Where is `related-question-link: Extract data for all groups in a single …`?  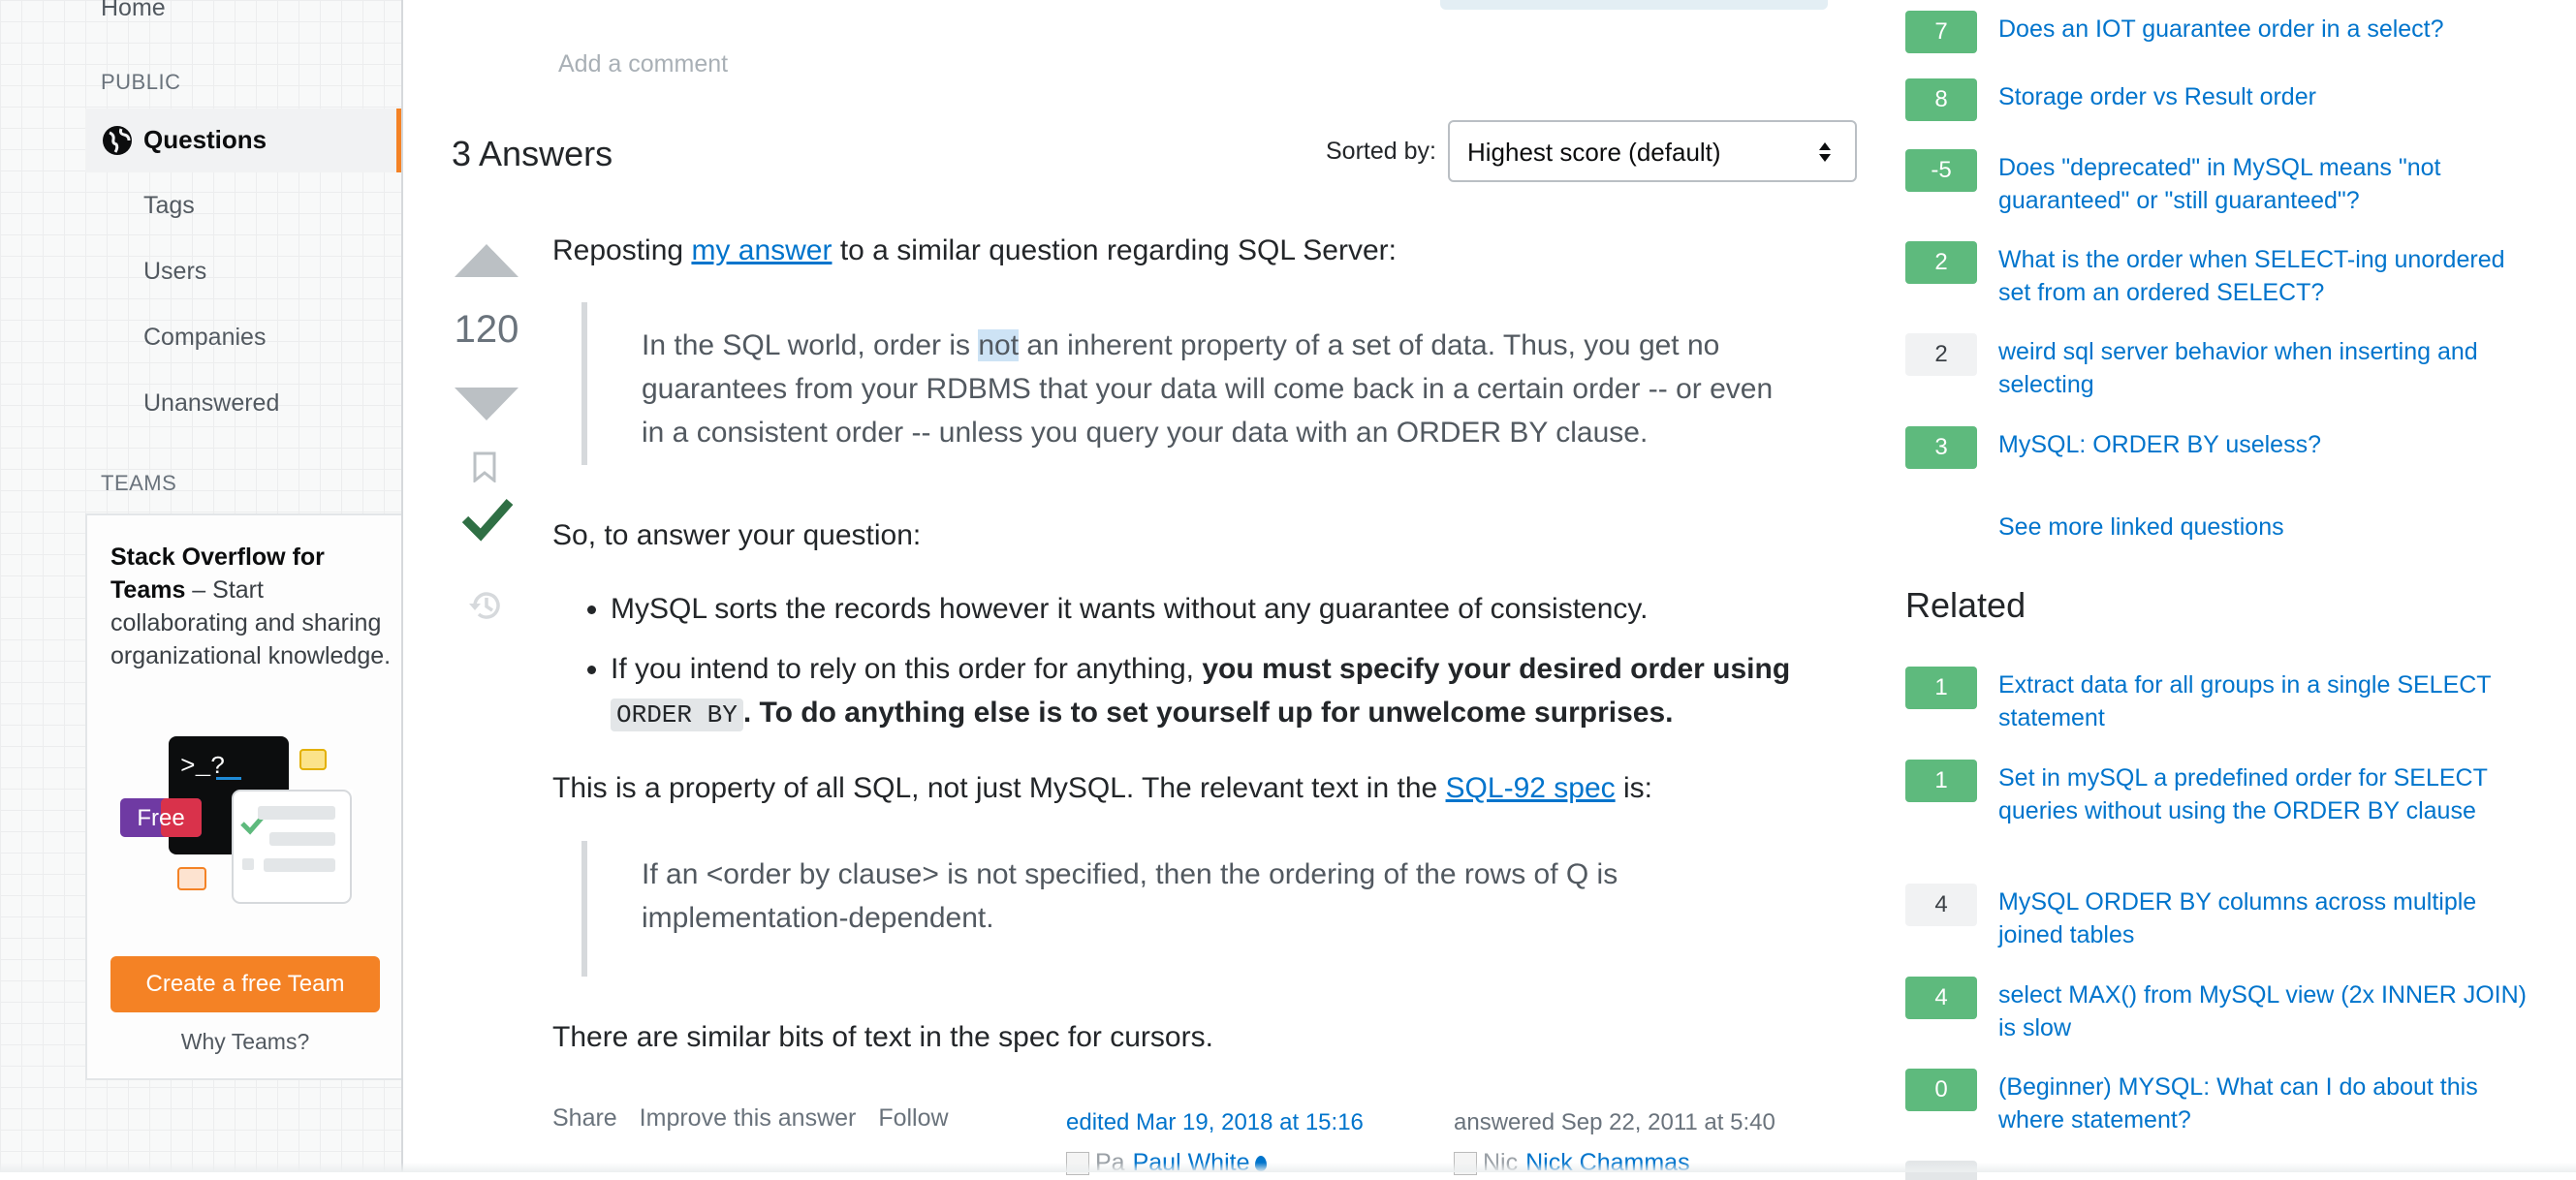 related-question-link: Extract data for all groups in a single … is located at coordinates (2269, 701).